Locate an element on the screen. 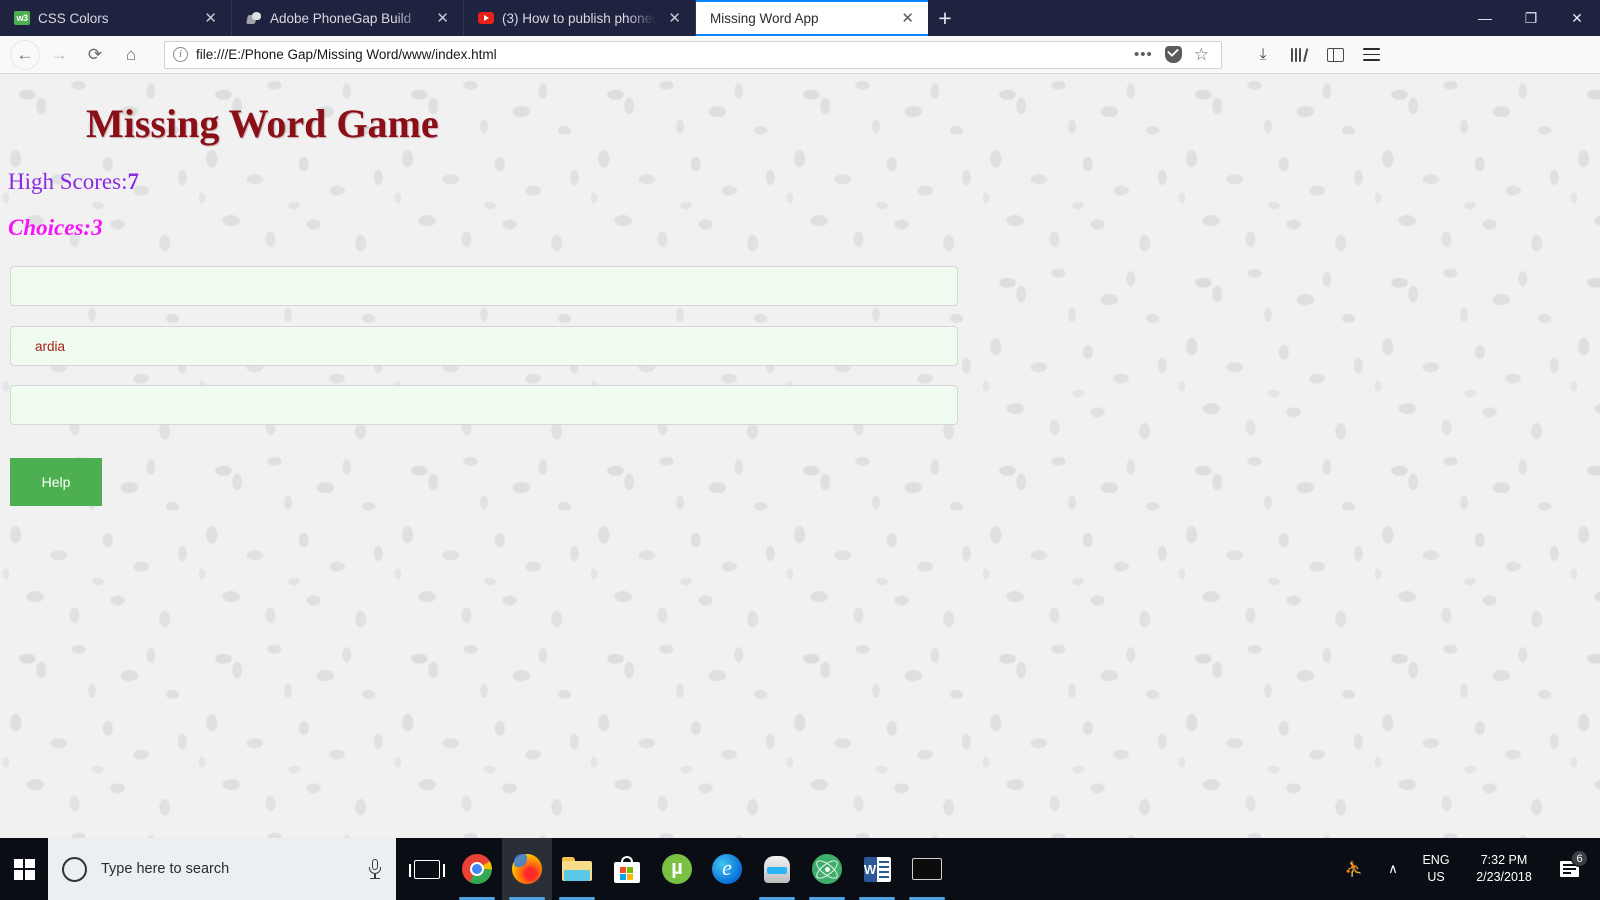  atom-icon is located at coordinates (827, 869).